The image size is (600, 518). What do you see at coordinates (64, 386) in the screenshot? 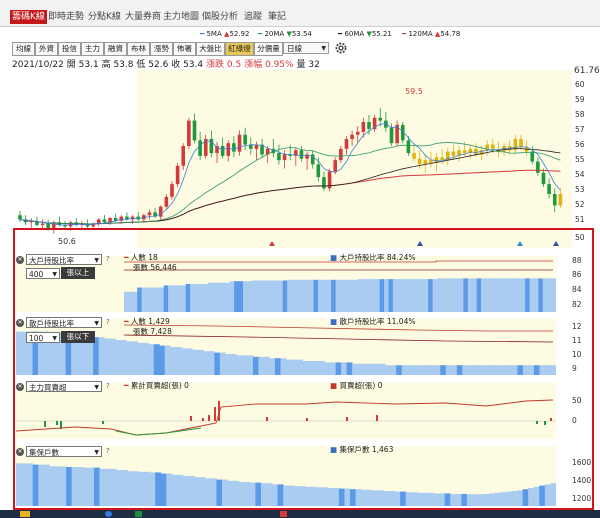
I see `main-force-indicator-select: 主力買賣超 ▼` at bounding box center [64, 386].